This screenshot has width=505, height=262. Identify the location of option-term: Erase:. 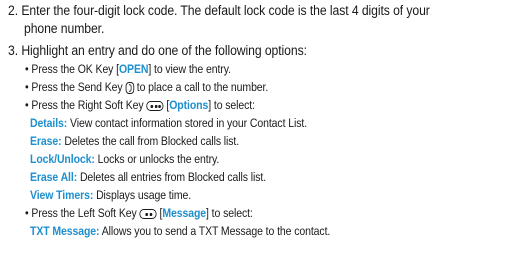
(46, 140).